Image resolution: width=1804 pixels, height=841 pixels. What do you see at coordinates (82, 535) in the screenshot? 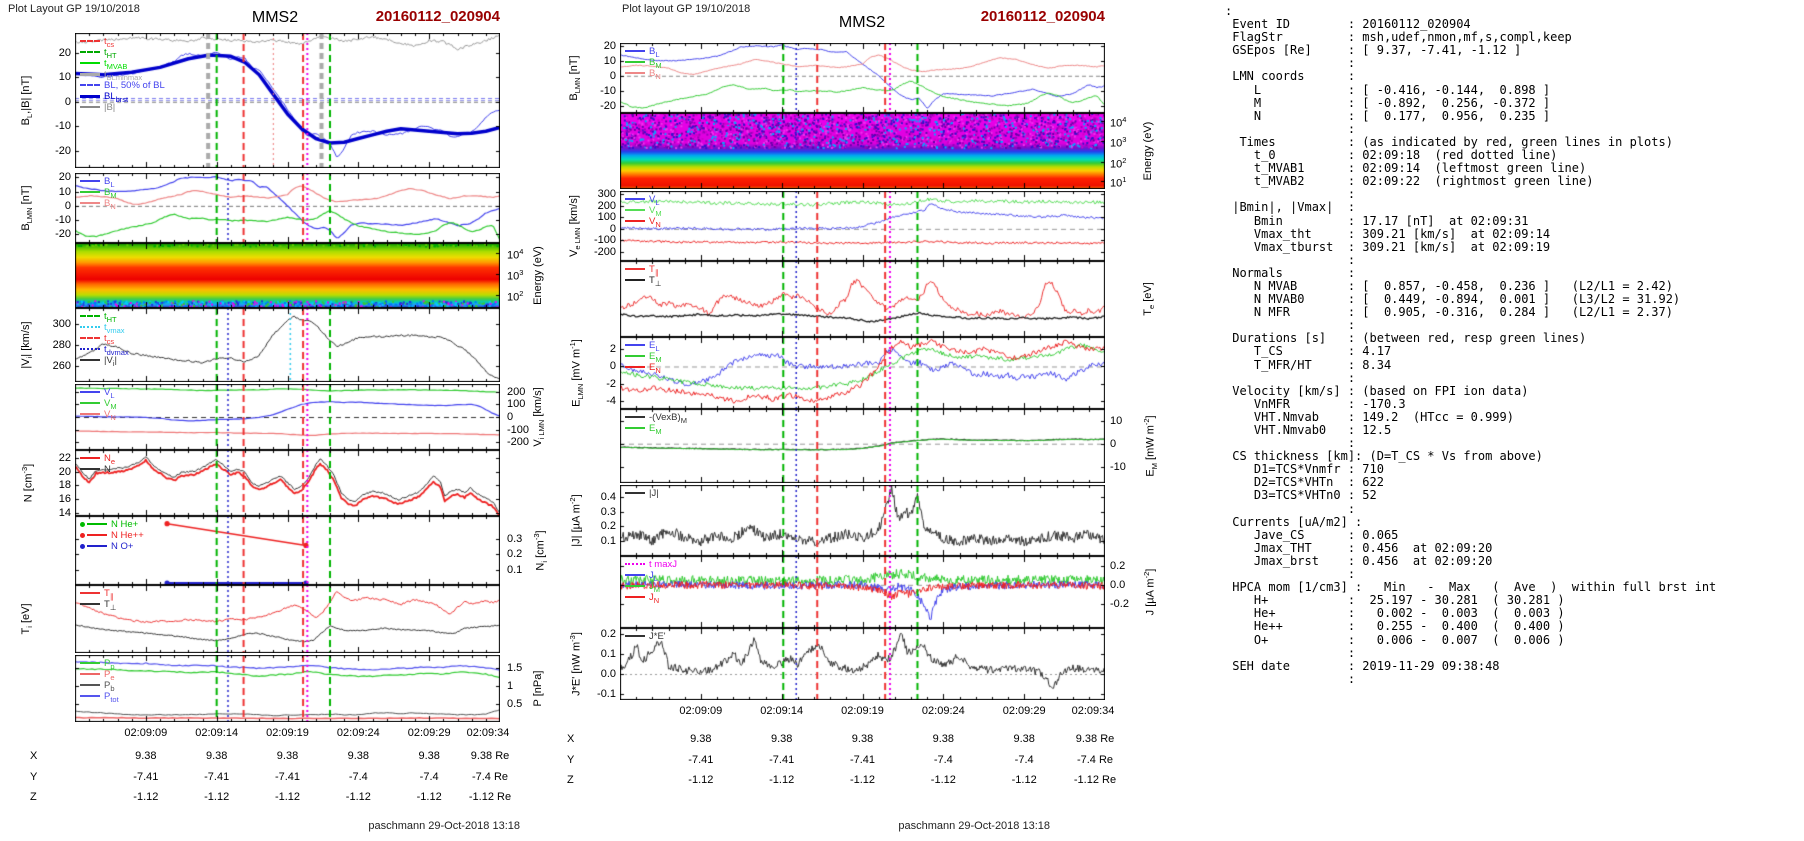
I see `legend-marker-icon` at bounding box center [82, 535].